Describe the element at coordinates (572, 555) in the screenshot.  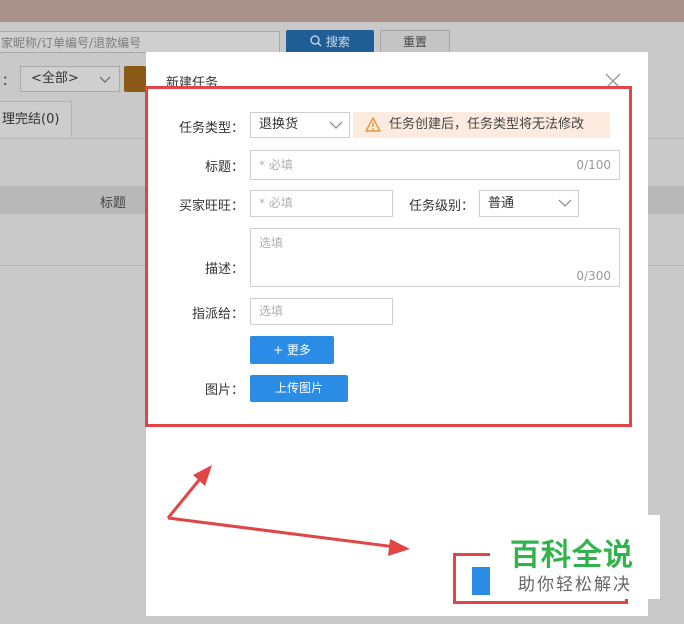
I see `watermark-title: 百科全说` at that location.